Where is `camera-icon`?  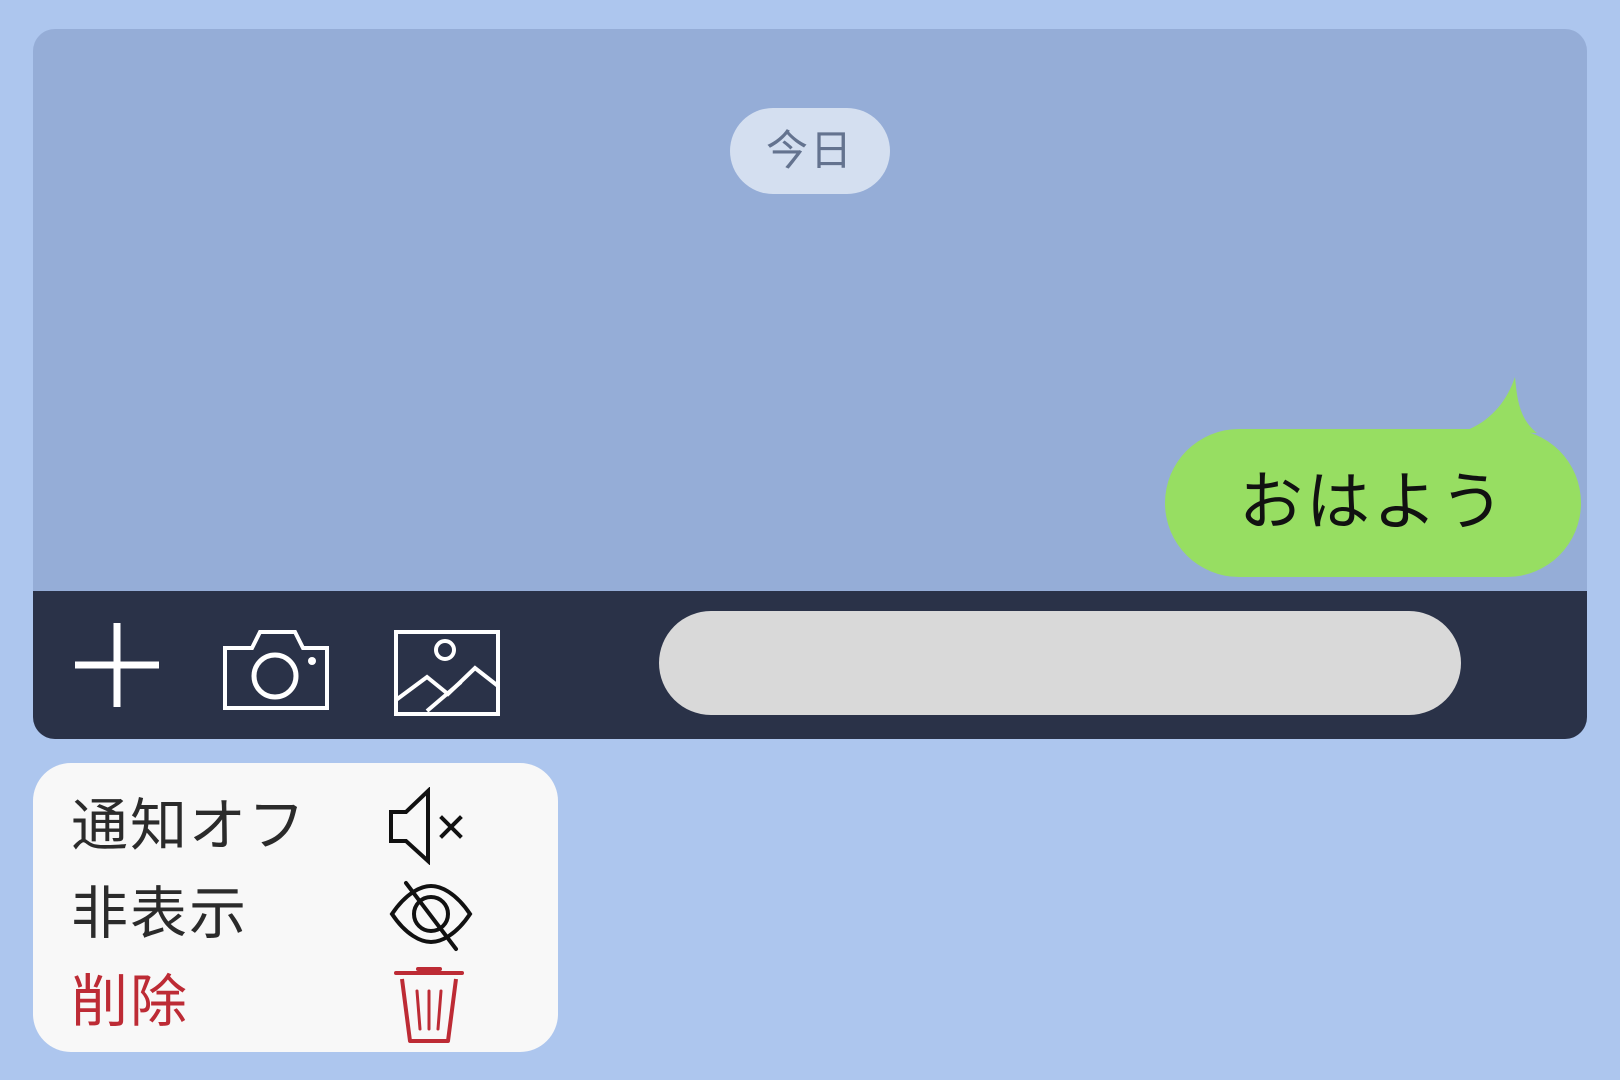 camera-icon is located at coordinates (276, 670).